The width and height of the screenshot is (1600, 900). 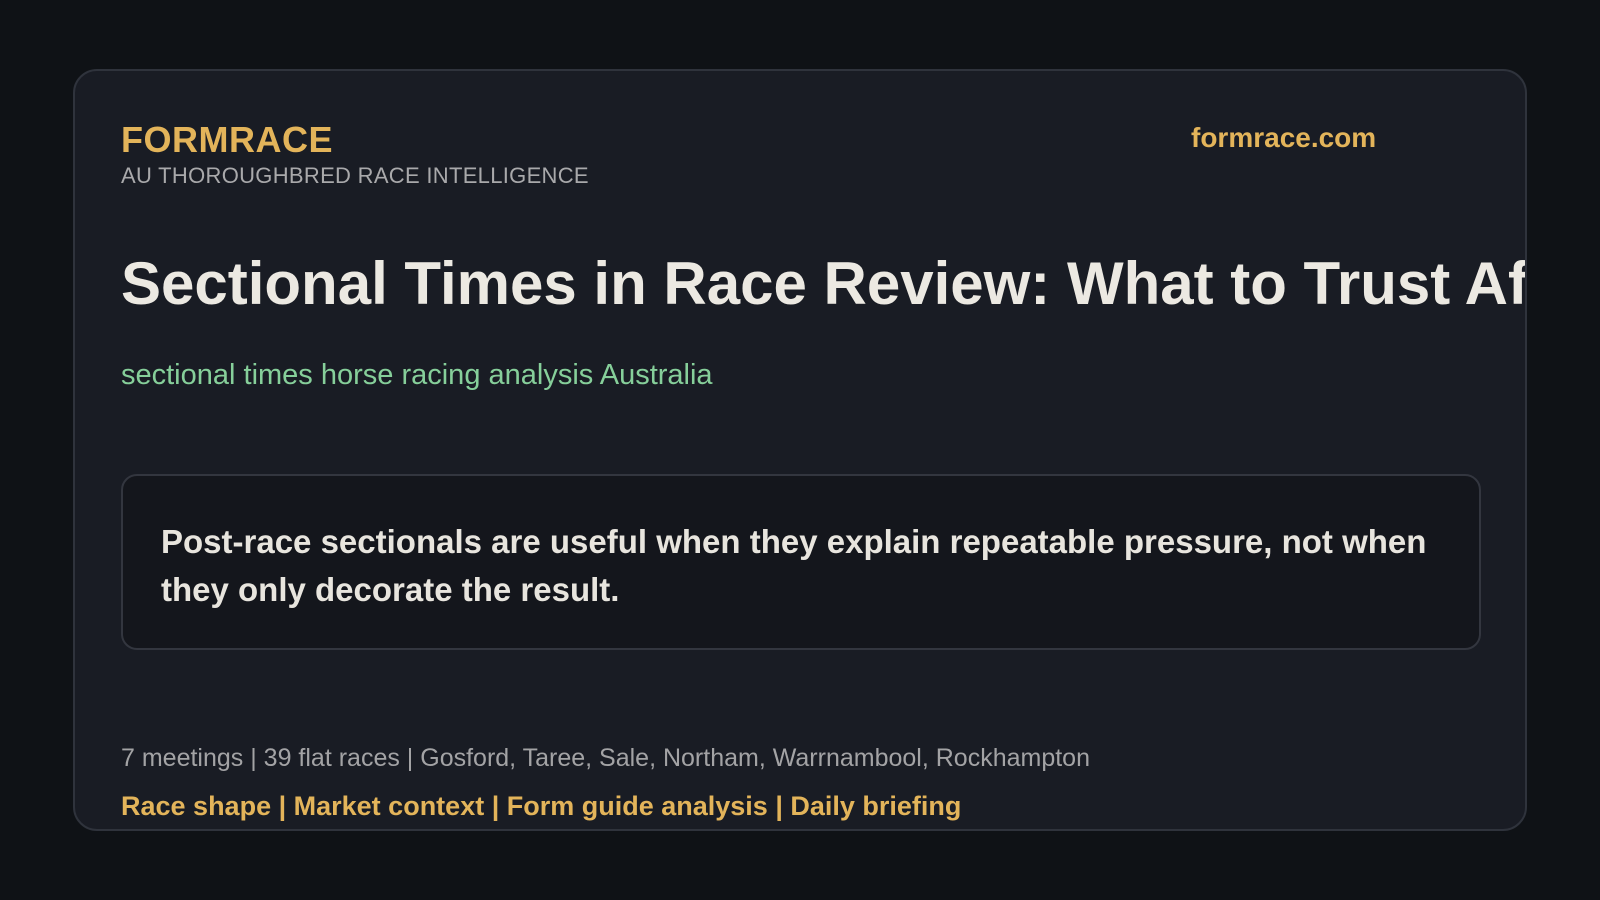 I want to click on brand-tagline: AU THOROUGHBRED RACE INTELLIGENCE, so click(x=355, y=175).